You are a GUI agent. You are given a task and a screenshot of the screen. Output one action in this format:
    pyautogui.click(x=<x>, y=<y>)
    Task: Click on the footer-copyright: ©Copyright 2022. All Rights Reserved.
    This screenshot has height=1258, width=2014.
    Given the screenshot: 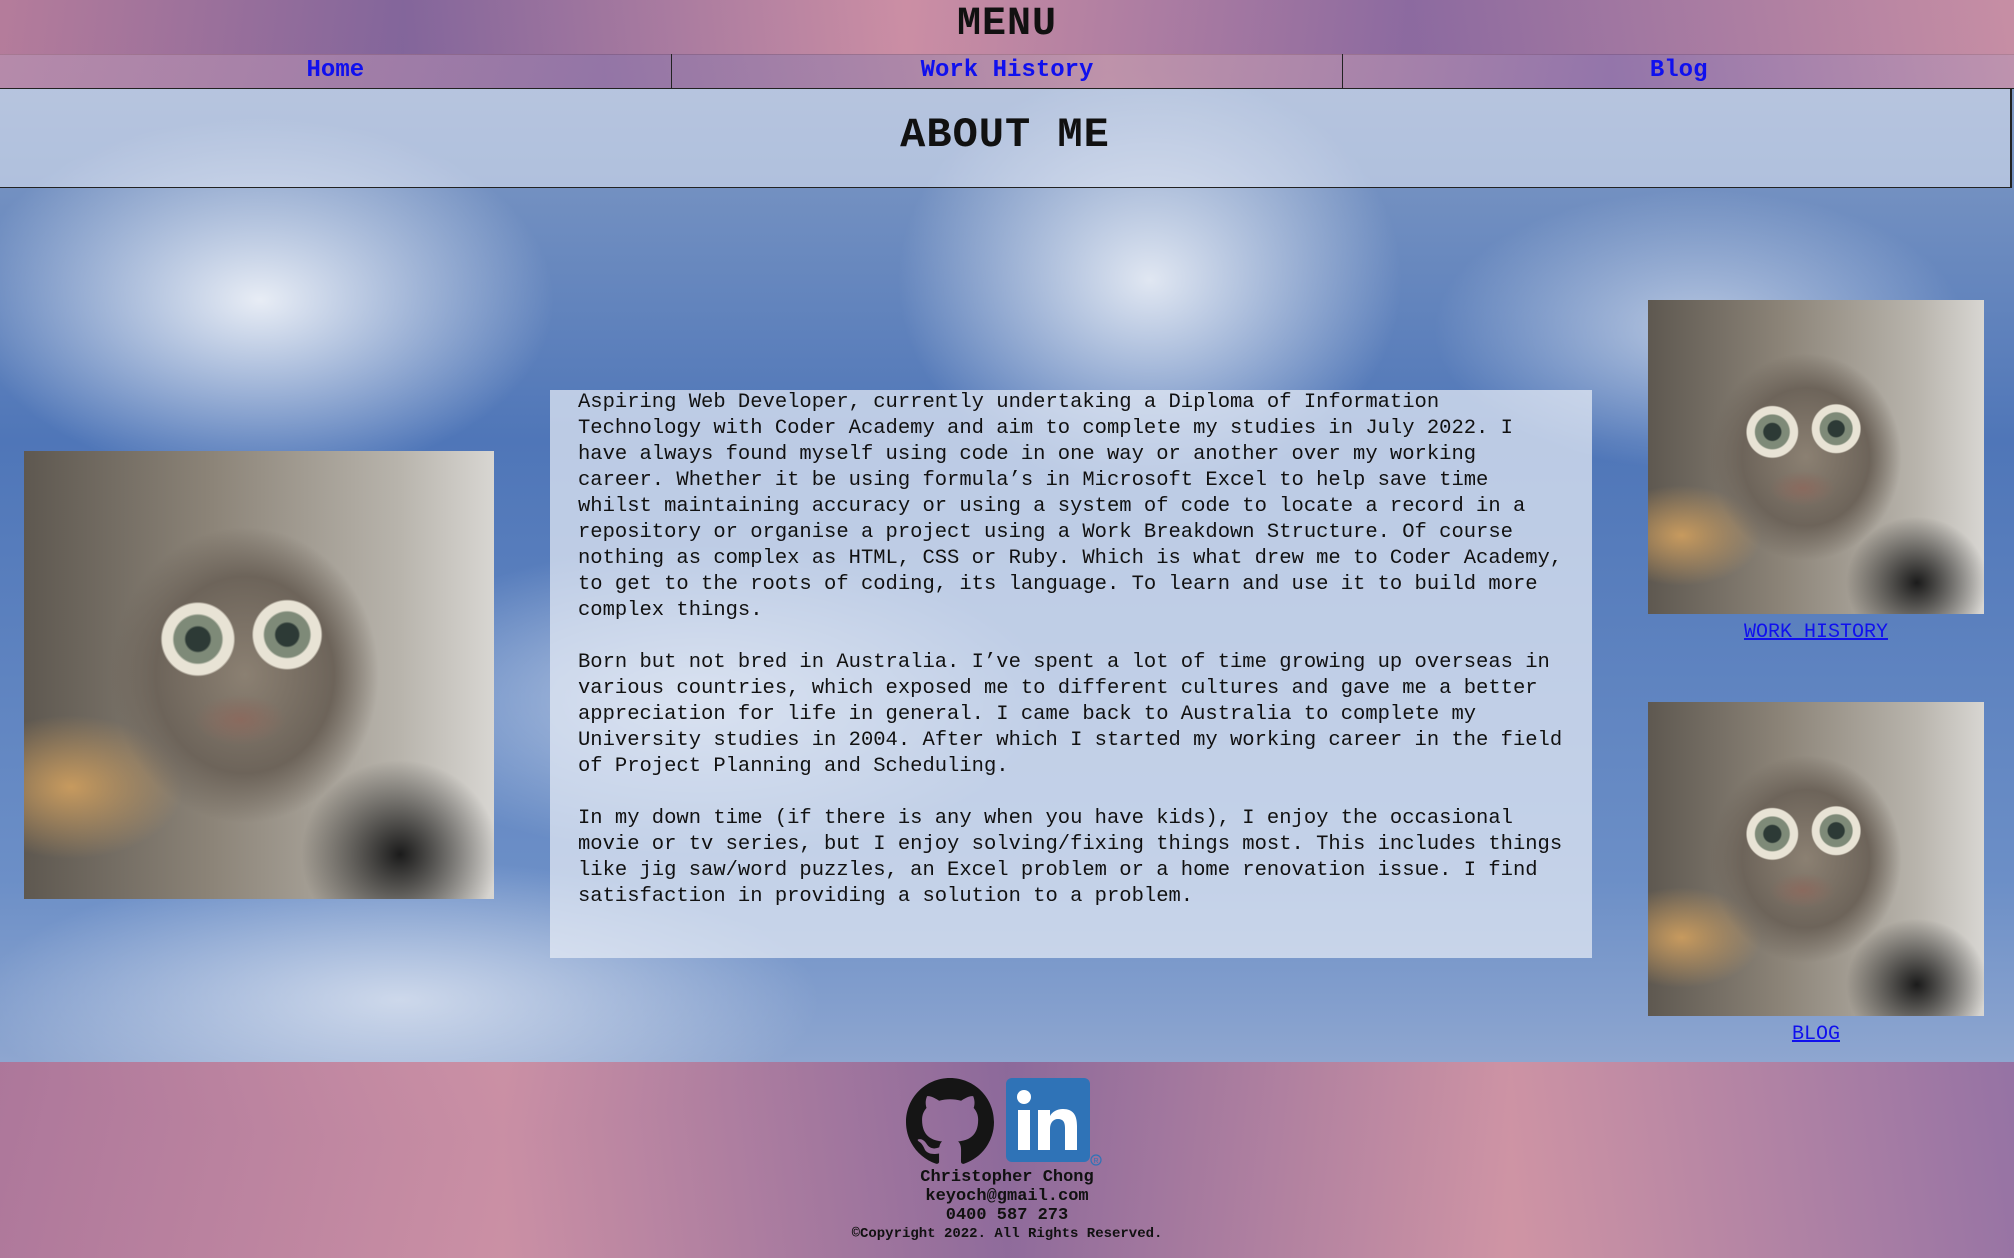 What is the action you would take?
    pyautogui.click(x=1007, y=1234)
    